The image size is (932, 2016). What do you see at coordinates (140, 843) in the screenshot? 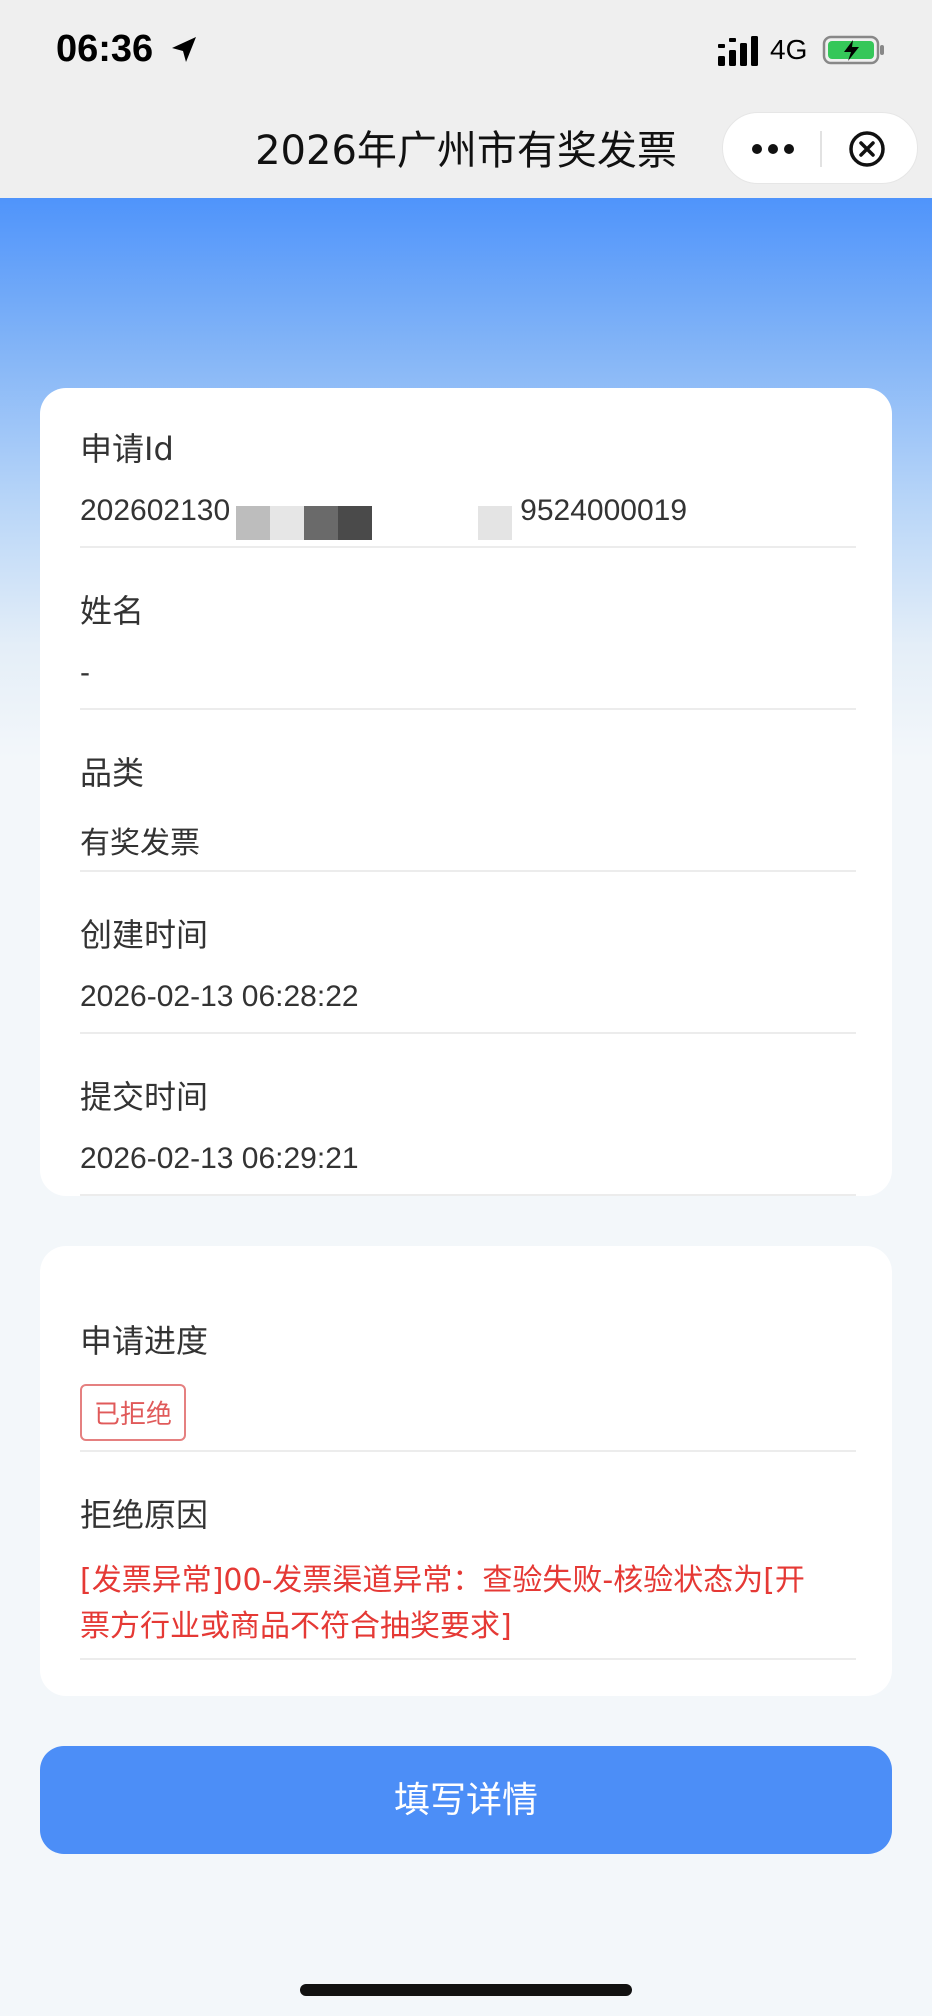
I see `field-value: 有奖发票` at bounding box center [140, 843].